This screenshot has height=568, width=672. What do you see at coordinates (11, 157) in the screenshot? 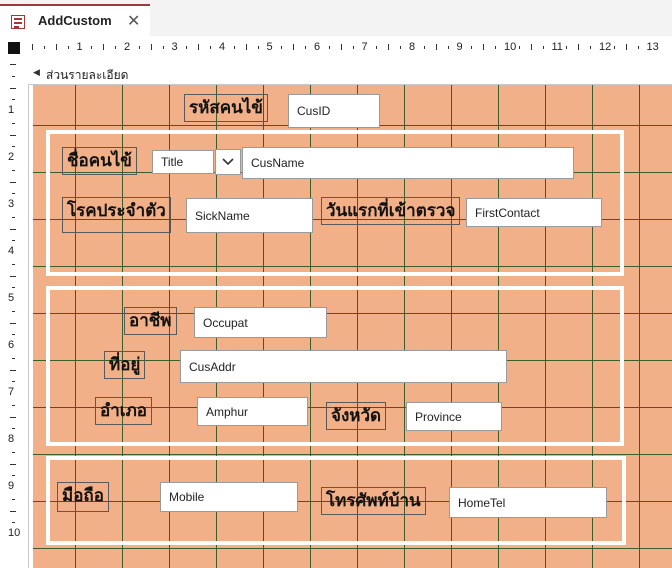
I see `ruler-number: 2` at bounding box center [11, 157].